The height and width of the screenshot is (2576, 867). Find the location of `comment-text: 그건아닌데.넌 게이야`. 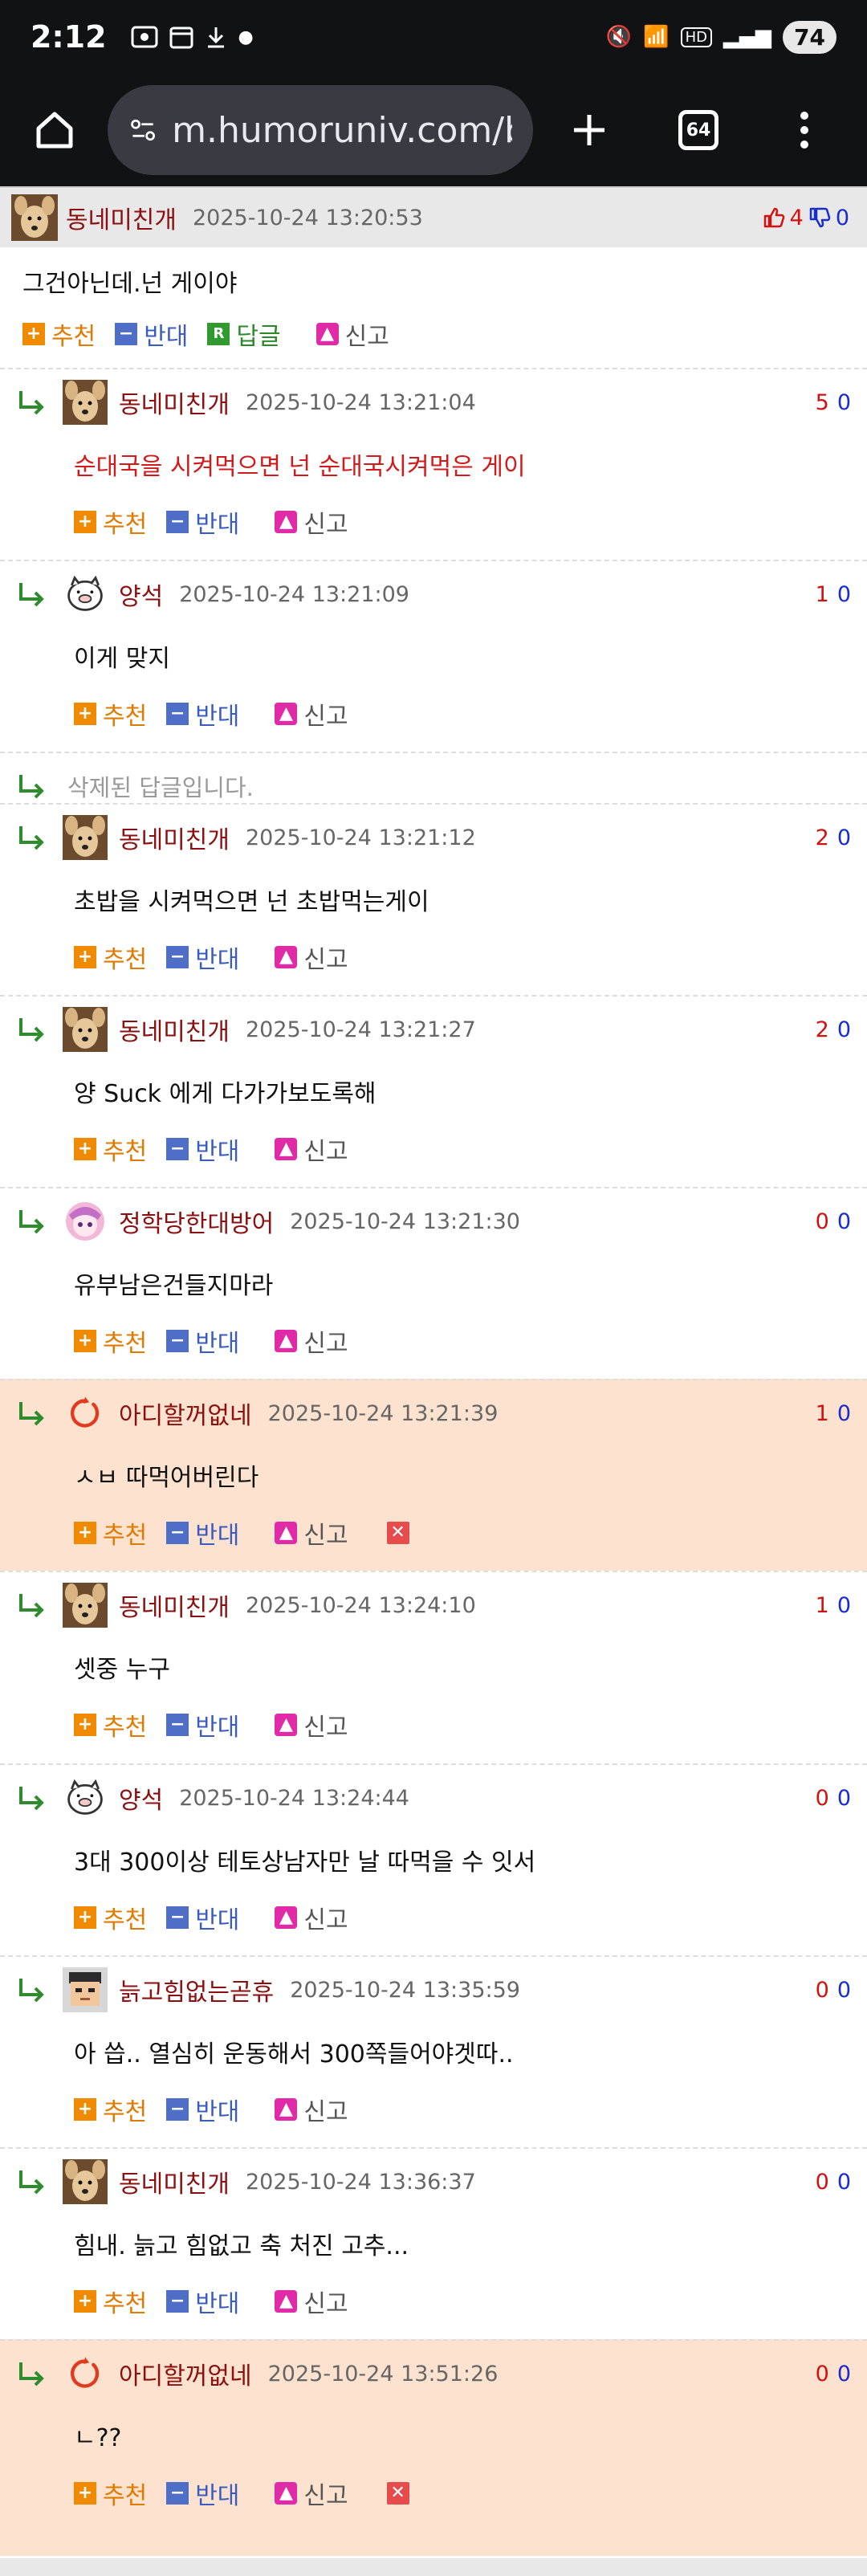

comment-text: 그건아닌데.넌 게이야 is located at coordinates (130, 284).